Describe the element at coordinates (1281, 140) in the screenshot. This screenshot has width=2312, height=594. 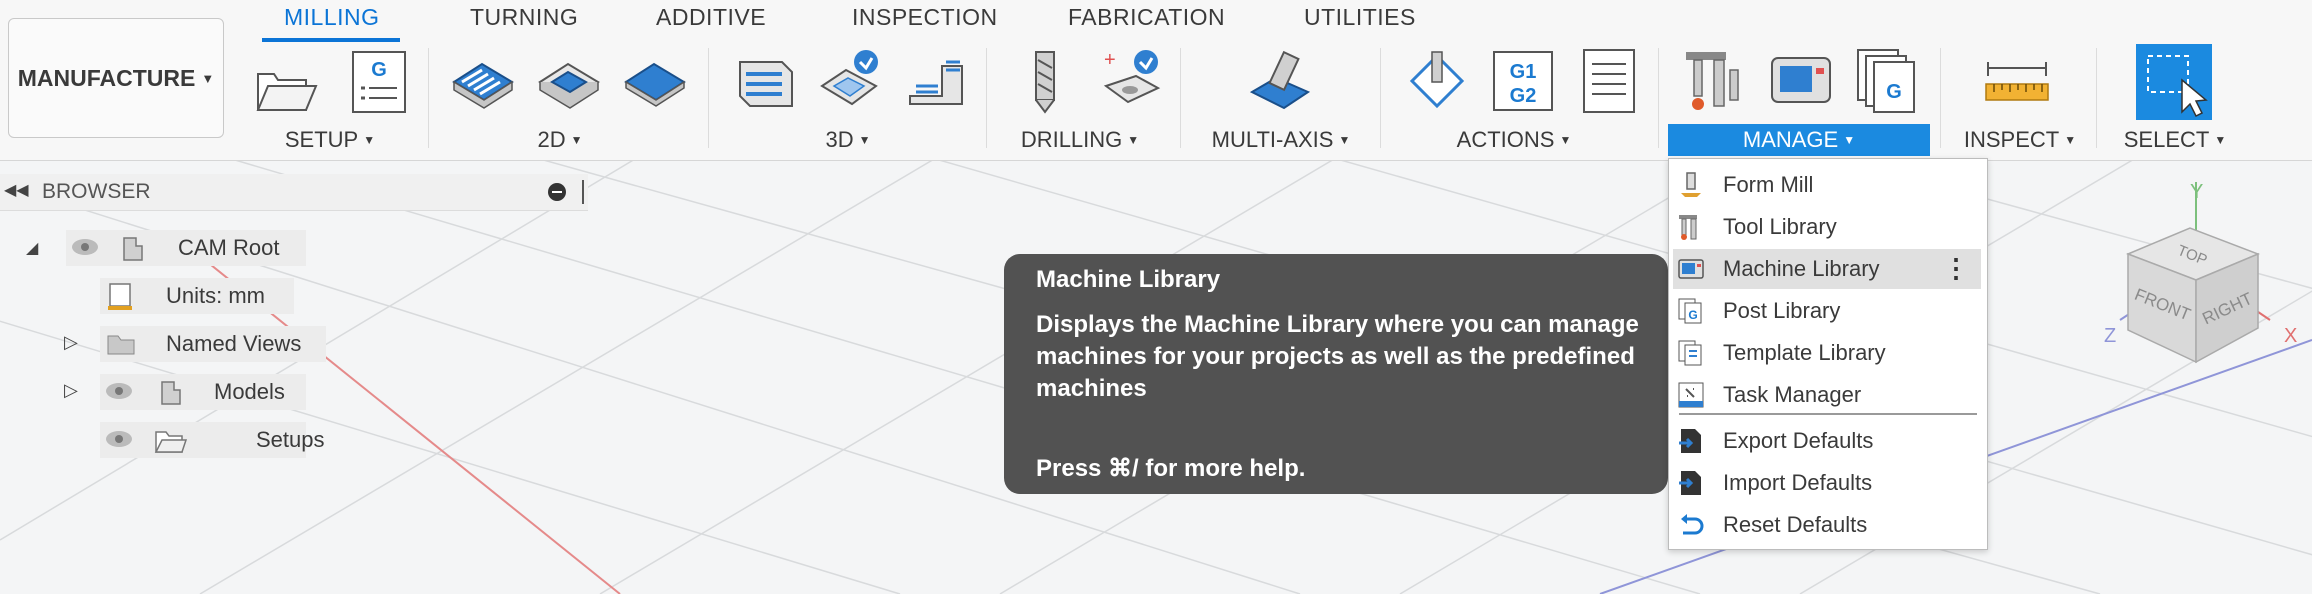
I see `group-multi-axis: MULTI-AXIS ▼` at that location.